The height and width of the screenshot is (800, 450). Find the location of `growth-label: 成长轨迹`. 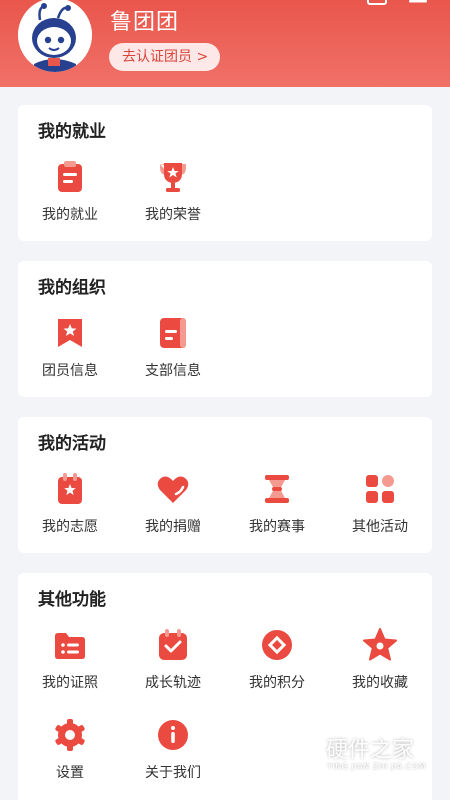

growth-label: 成长轨迹 is located at coordinates (173, 683).